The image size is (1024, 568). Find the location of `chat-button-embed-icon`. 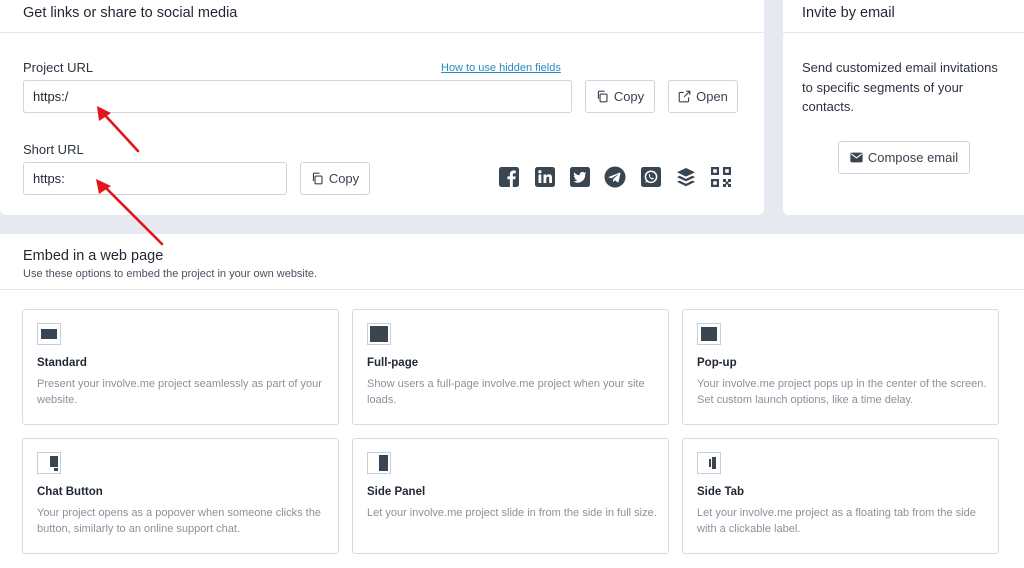

chat-button-embed-icon is located at coordinates (49, 463).